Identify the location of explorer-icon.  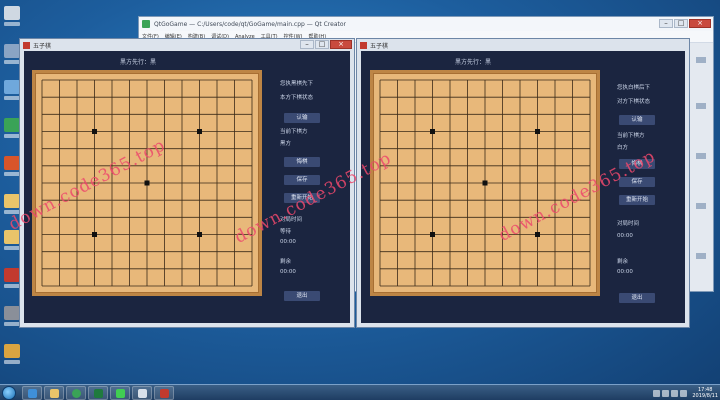
(54, 393).